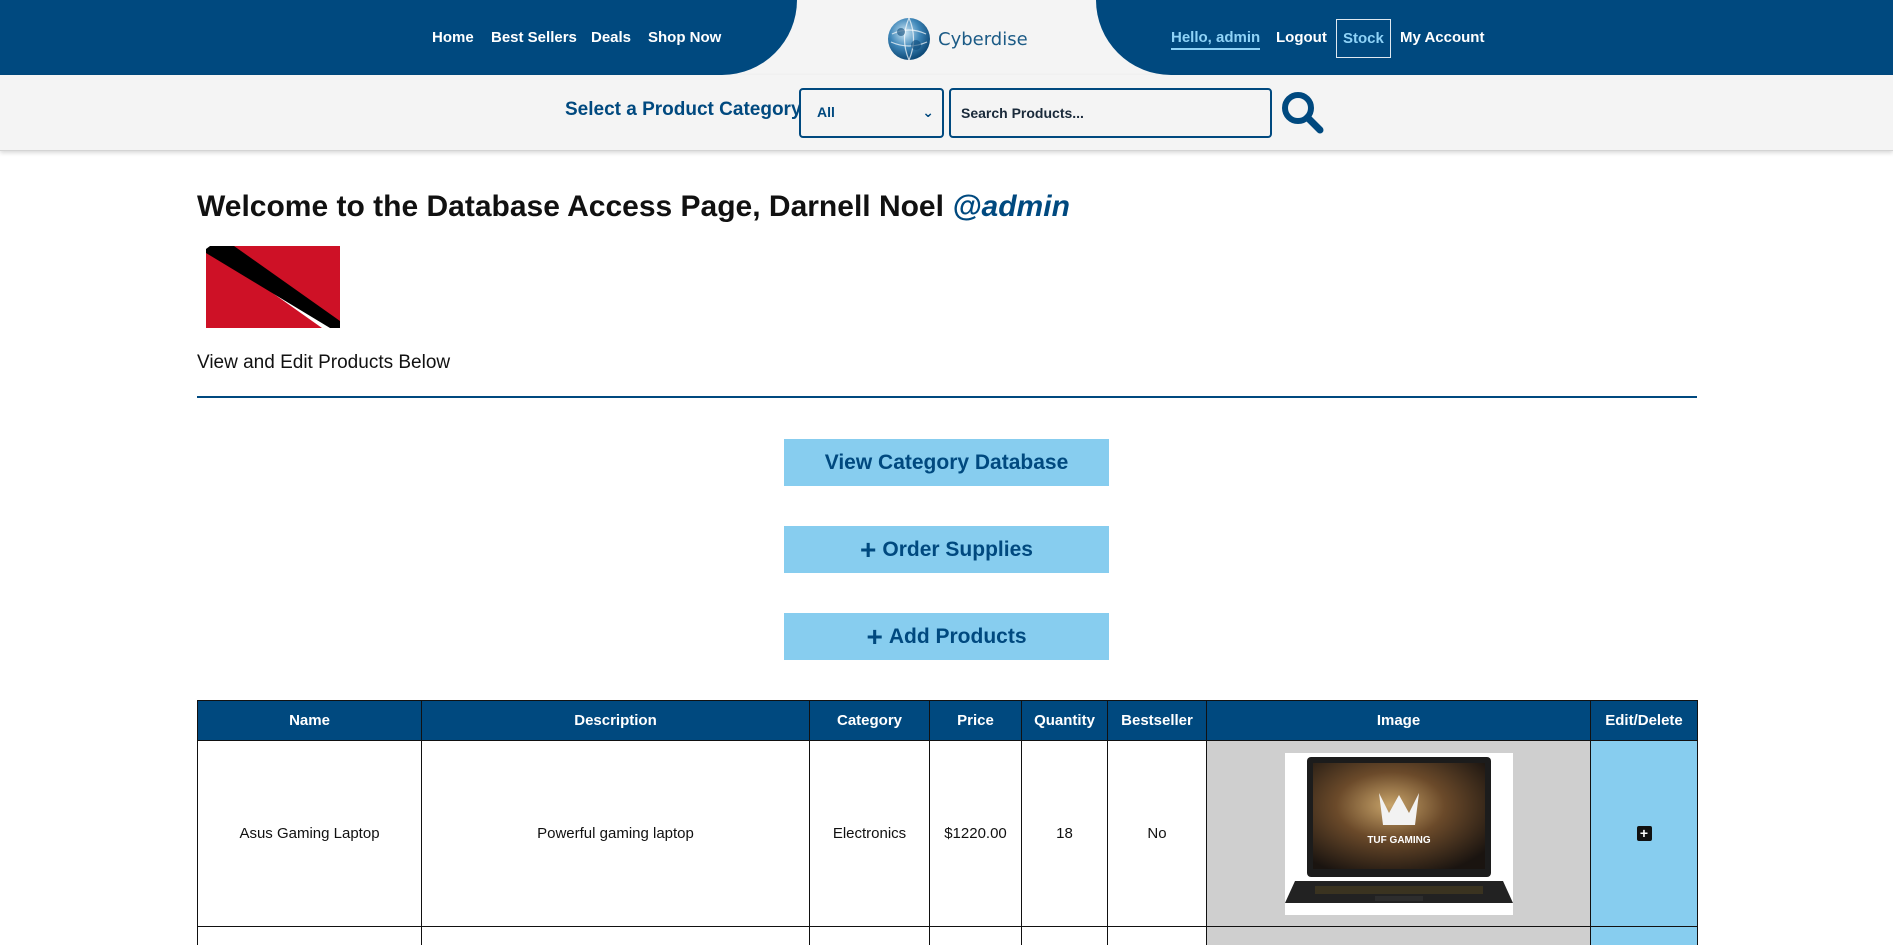 The height and width of the screenshot is (945, 1893). Describe the element at coordinates (1064, 720) in the screenshot. I see `column-header-quantity: Quantity` at that location.